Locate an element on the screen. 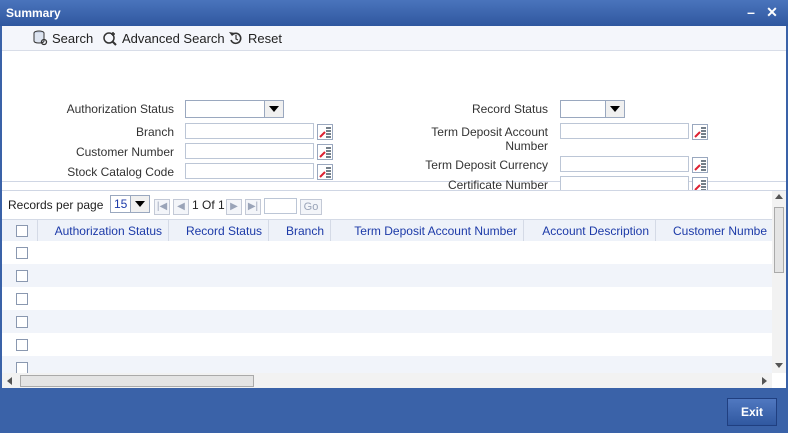 Image resolution: width=788 pixels, height=433 pixels. branch-label: Branch is located at coordinates (154, 132).